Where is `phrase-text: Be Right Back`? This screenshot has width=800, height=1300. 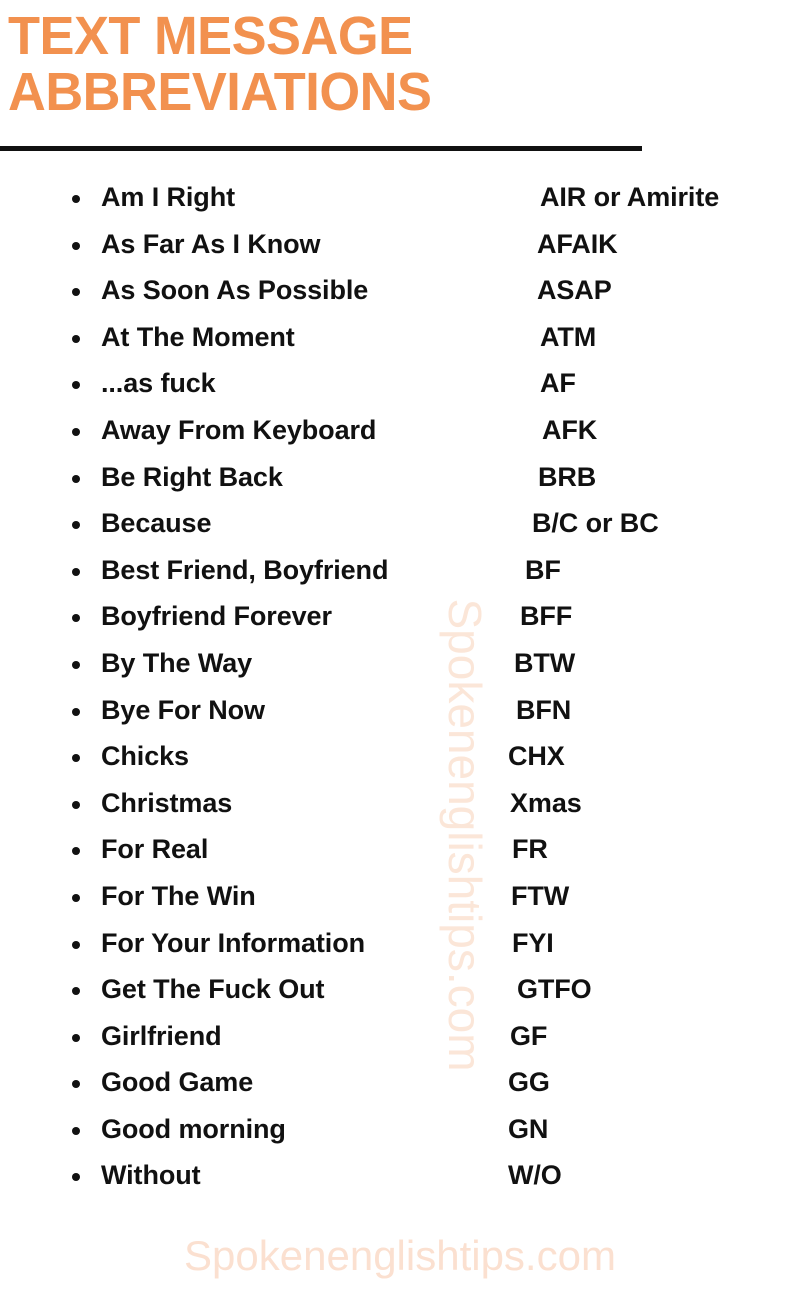
phrase-text: Be Right Back is located at coordinates (192, 476).